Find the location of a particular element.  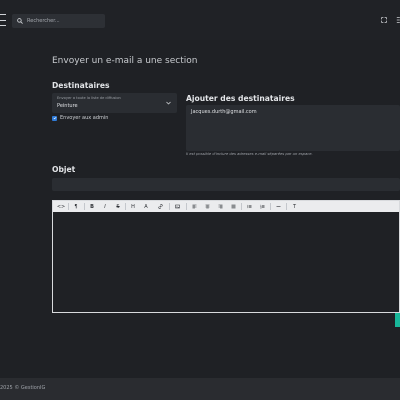

paragraph-button: ¶ is located at coordinates (76, 206).